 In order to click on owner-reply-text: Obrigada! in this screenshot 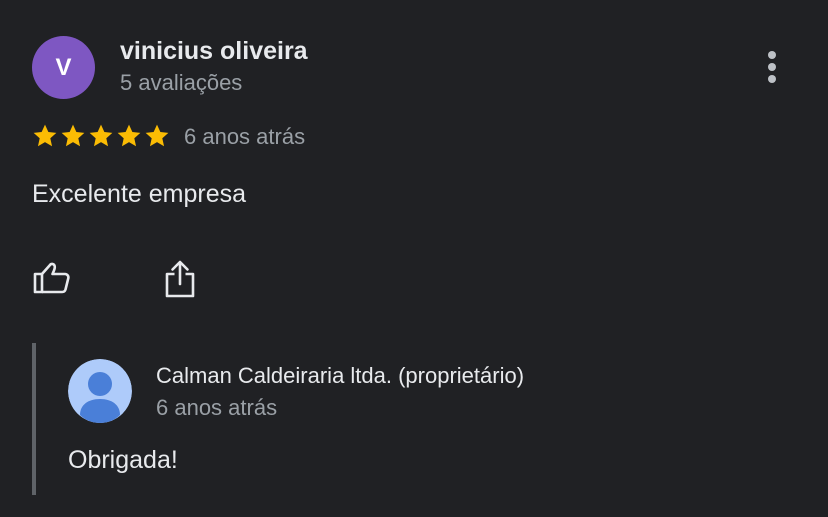, I will do `click(123, 460)`.